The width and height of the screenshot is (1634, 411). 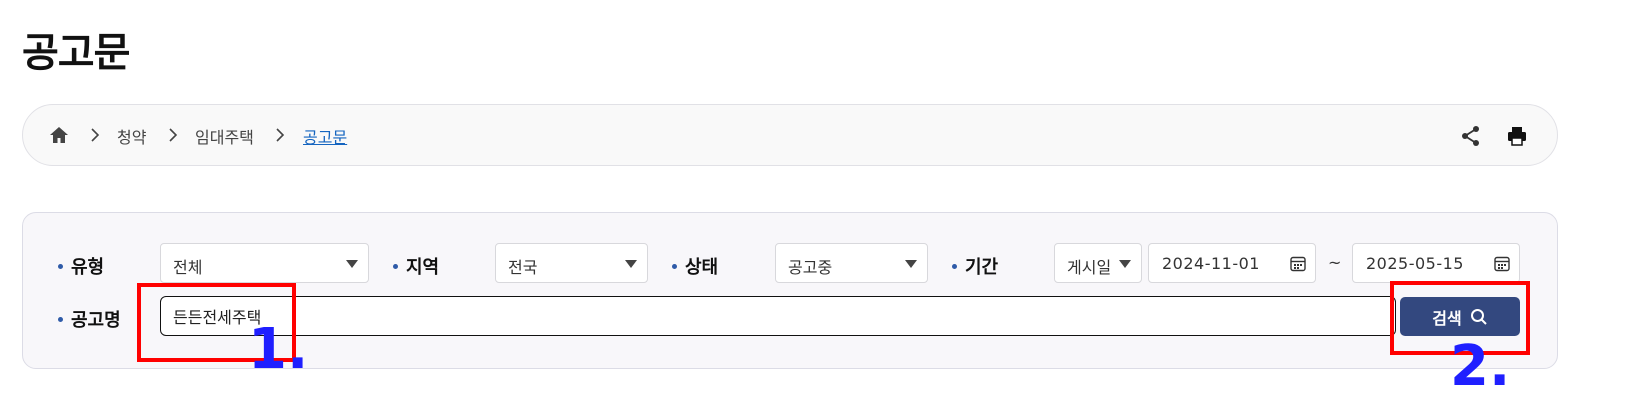 I want to click on announcement-name-label: 공고명, so click(x=89, y=319).